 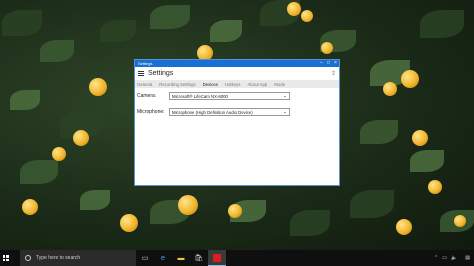 I want to click on close-button: ×, so click(x=335, y=63).